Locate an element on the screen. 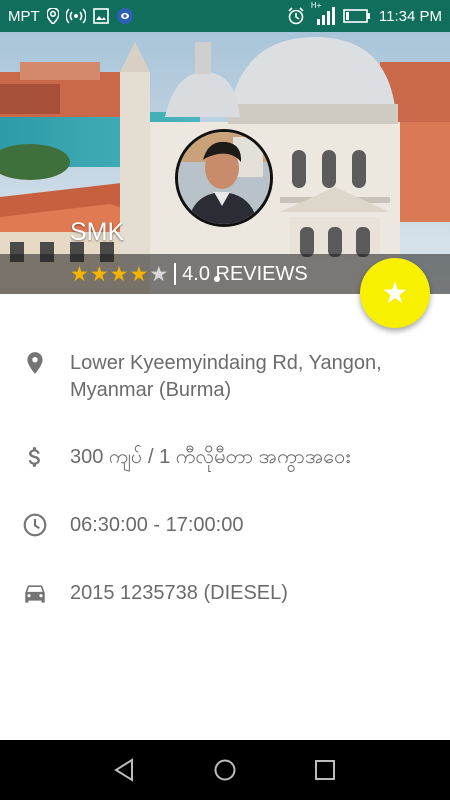 This screenshot has width=450, height=800. dollar-icon is located at coordinates (34, 457).